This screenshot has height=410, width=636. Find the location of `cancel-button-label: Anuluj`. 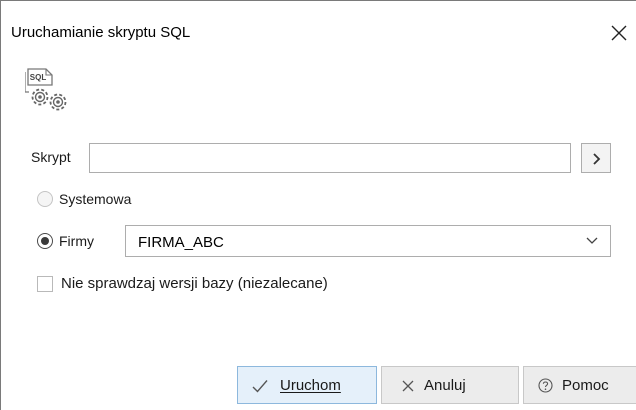

cancel-button-label: Anuluj is located at coordinates (445, 385).